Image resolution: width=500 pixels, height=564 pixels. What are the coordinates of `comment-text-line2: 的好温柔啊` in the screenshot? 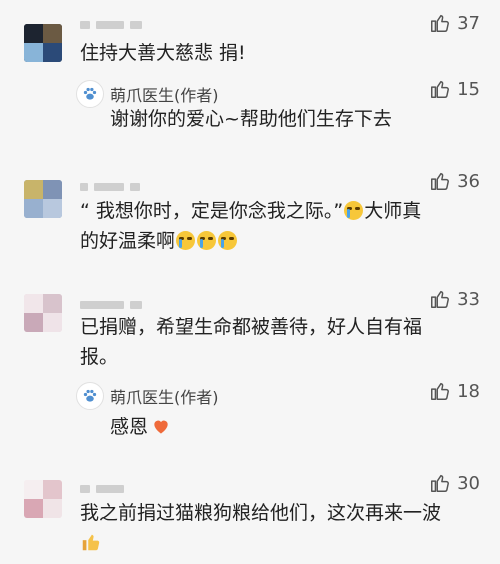 It's located at (128, 241).